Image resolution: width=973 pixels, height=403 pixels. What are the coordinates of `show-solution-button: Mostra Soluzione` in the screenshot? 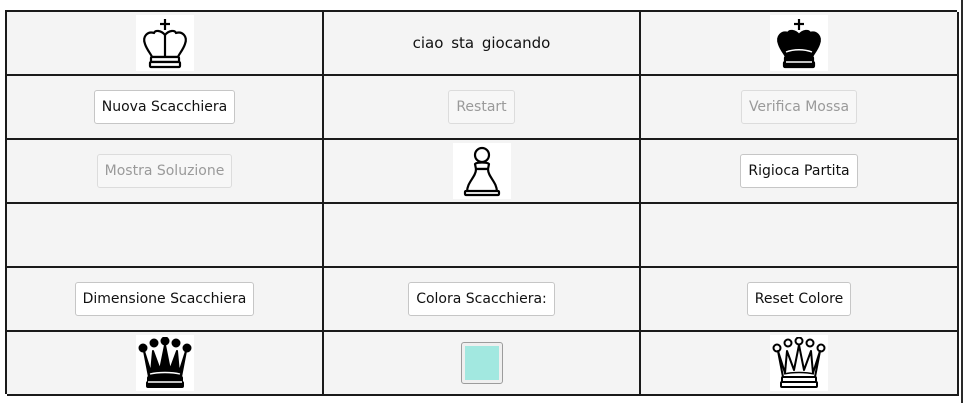 It's located at (164, 171).